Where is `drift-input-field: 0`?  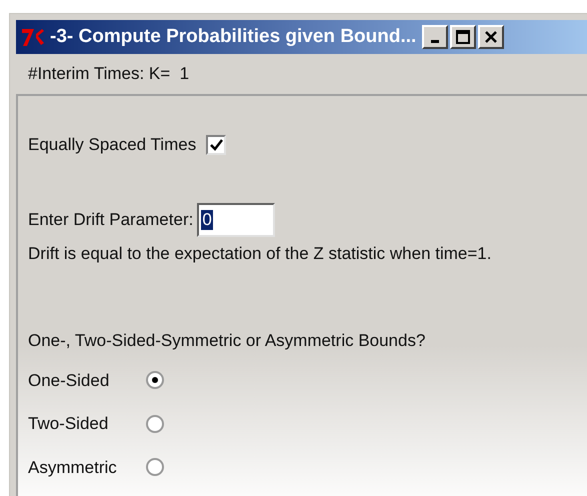 drift-input-field: 0 is located at coordinates (236, 219).